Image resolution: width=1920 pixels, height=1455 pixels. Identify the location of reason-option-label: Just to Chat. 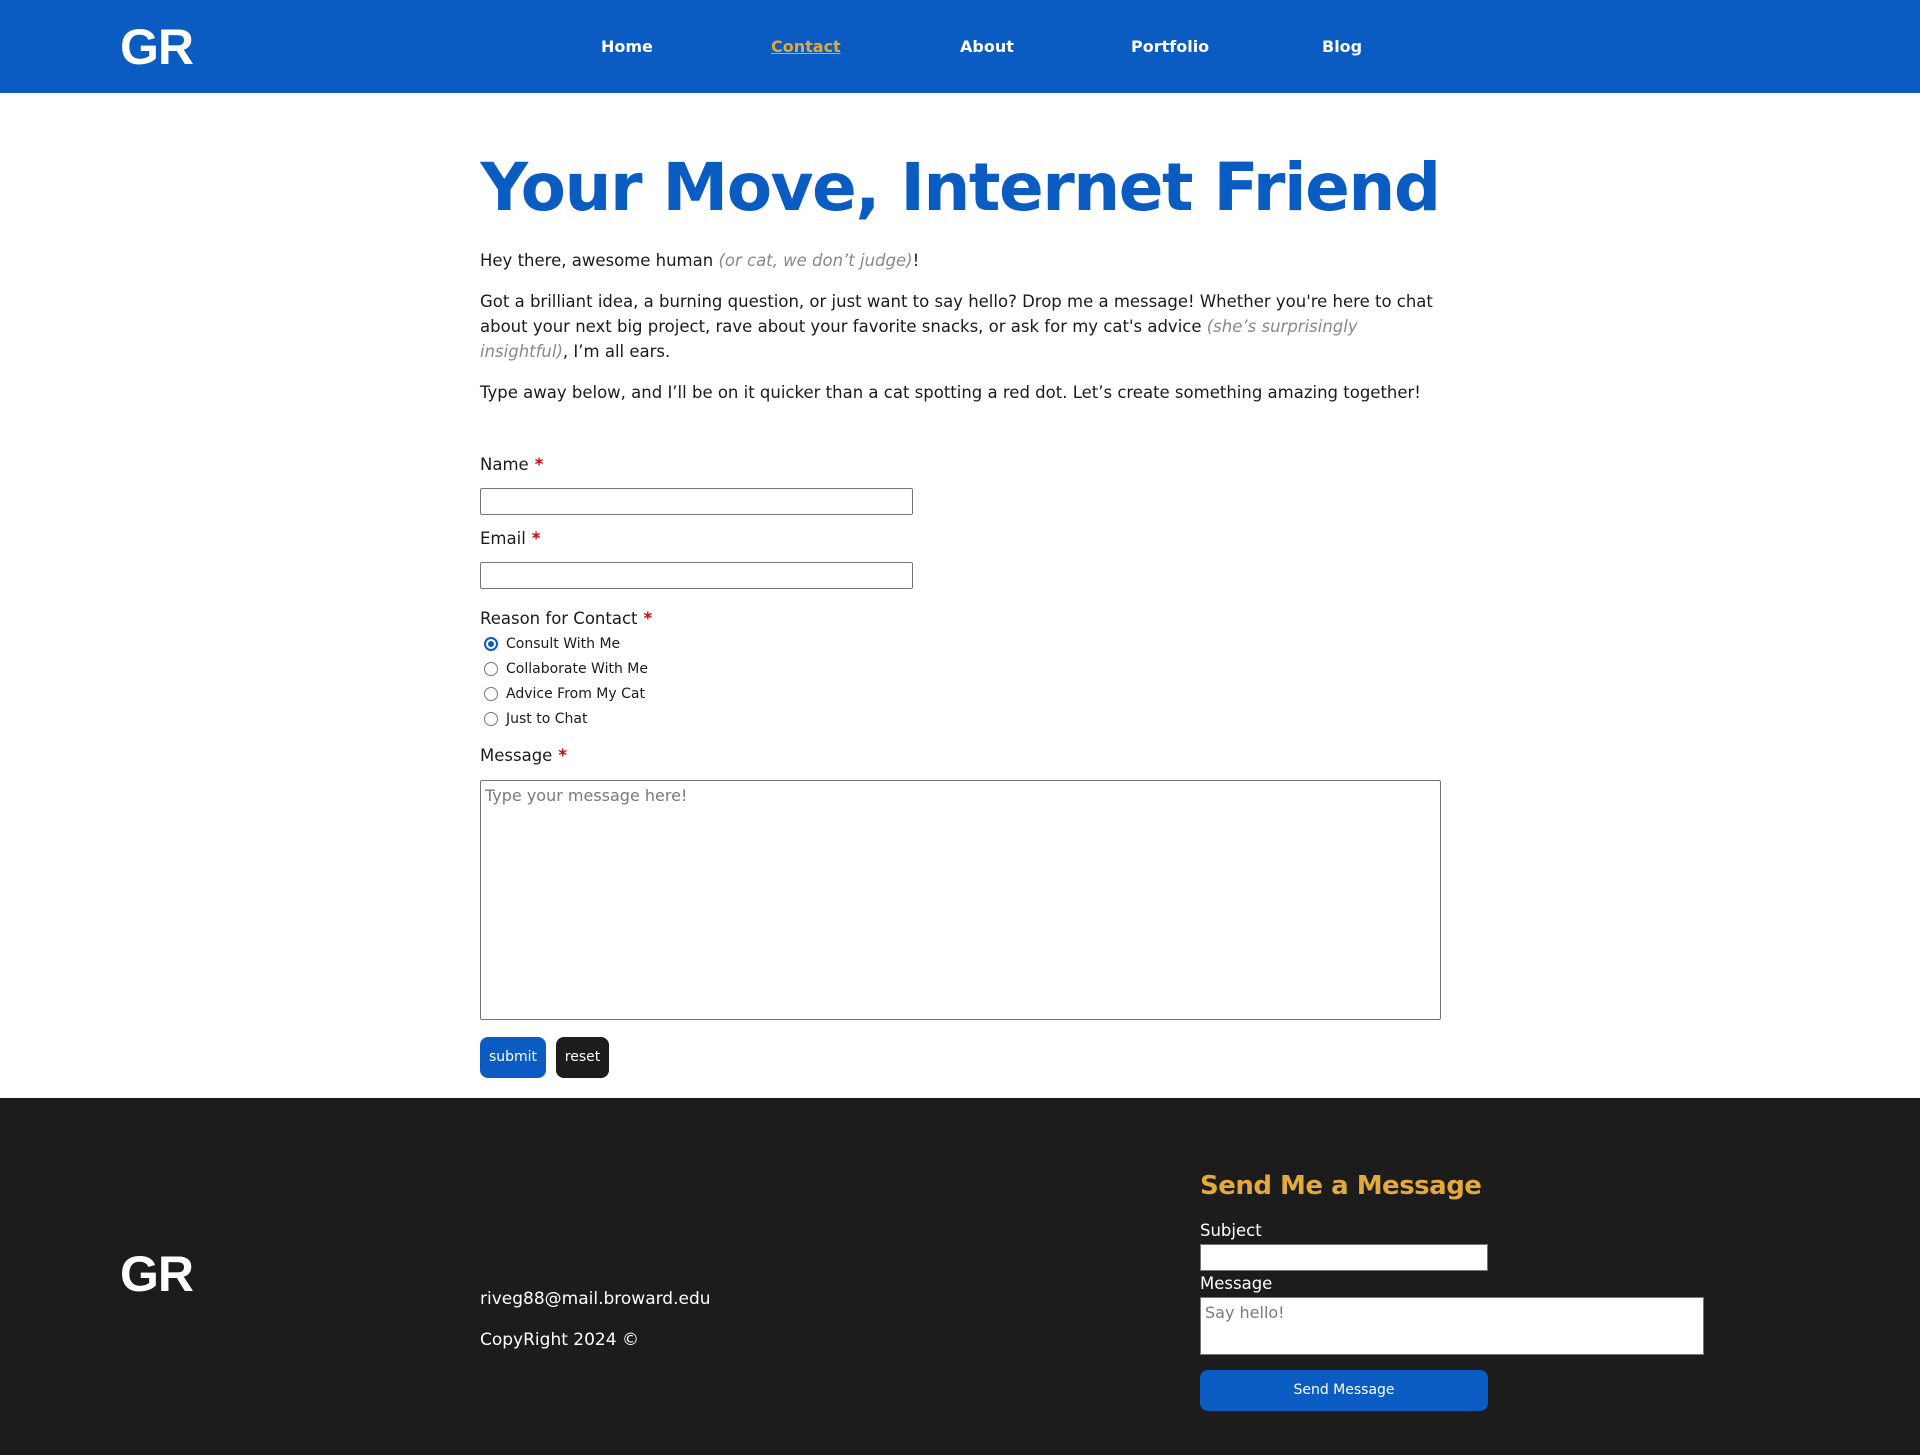
(547, 719).